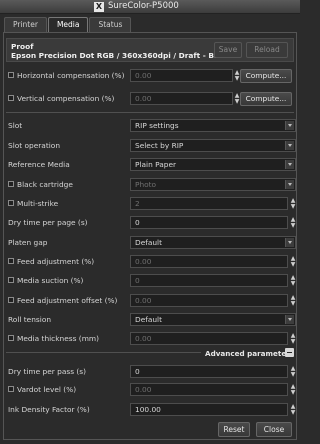 The width and height of the screenshot is (320, 444). I want to click on ink-density-field: 100.00, so click(209, 409).